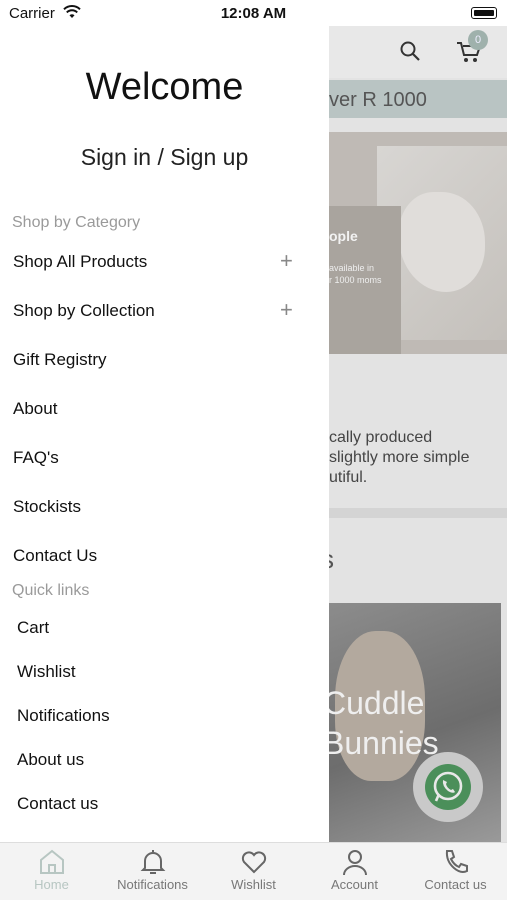 This screenshot has width=507, height=901. I want to click on bg-product-line: Cuddle, so click(377, 703).